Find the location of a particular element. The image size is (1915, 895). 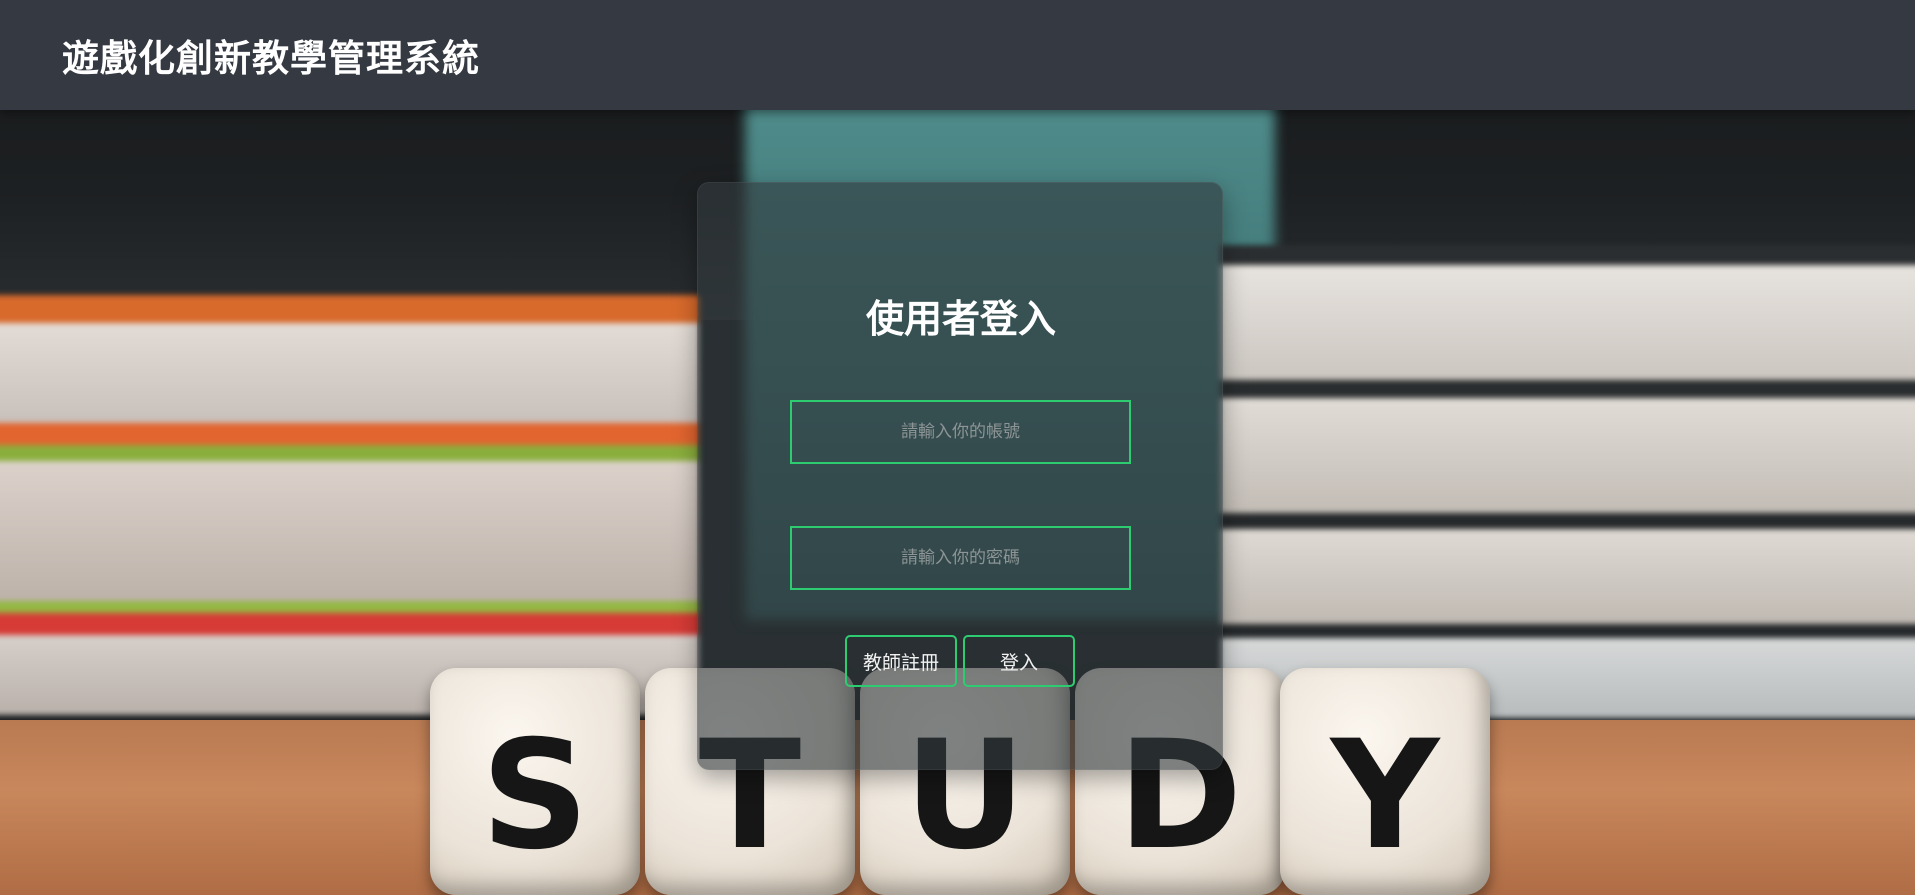

teacher-register-button: 教師註冊 is located at coordinates (901, 661).